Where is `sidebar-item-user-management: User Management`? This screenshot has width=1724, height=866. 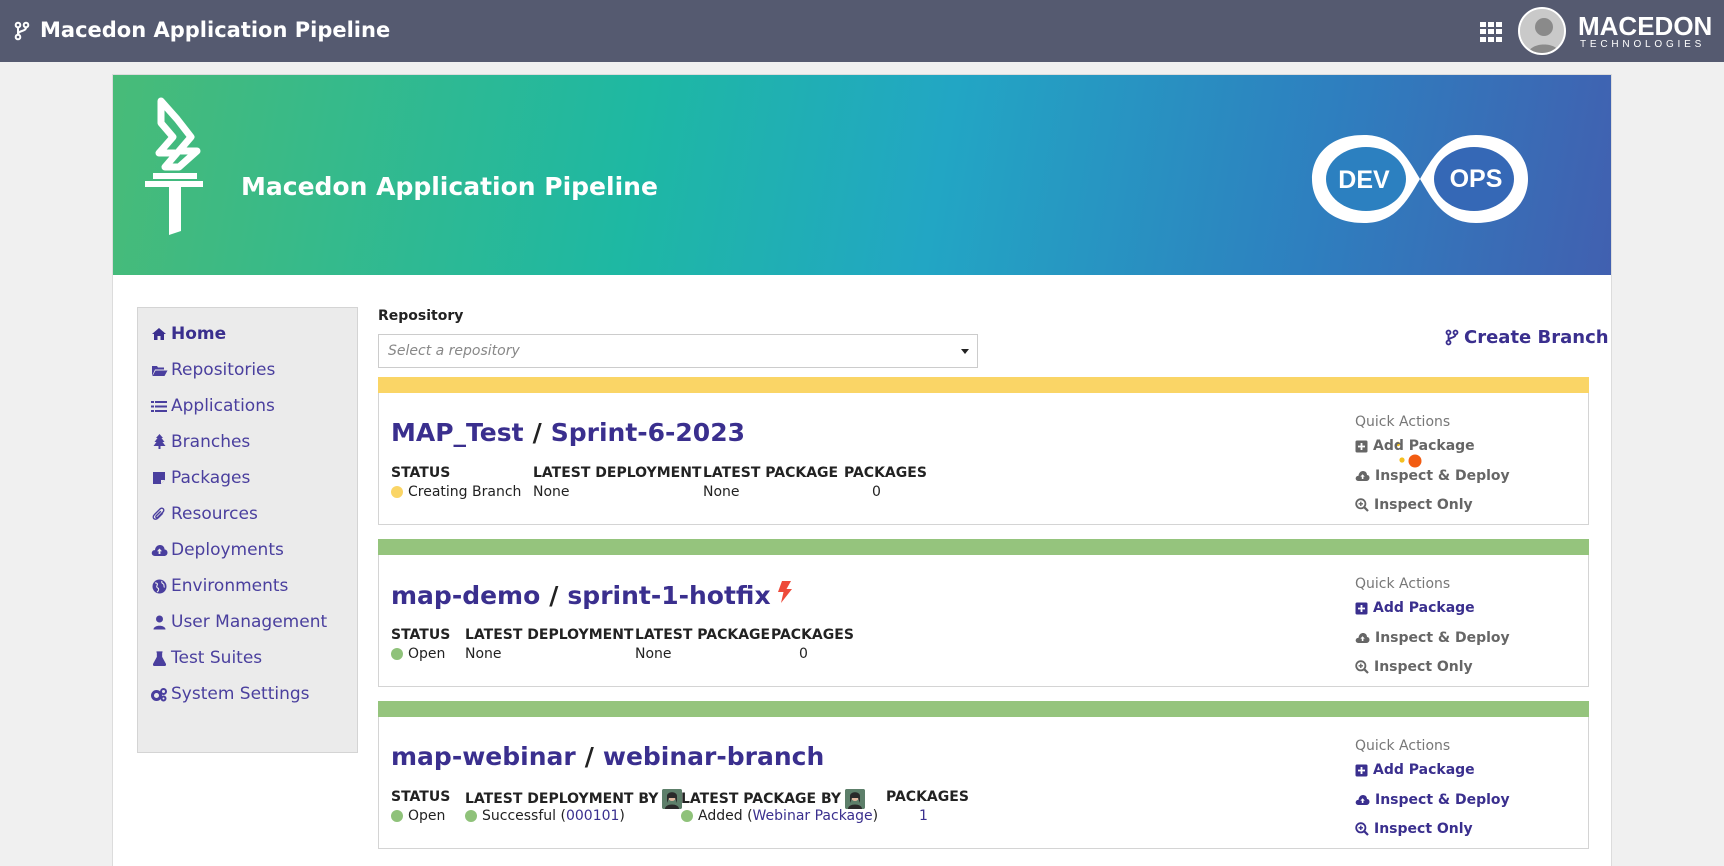 sidebar-item-user-management: User Management is located at coordinates (238, 622).